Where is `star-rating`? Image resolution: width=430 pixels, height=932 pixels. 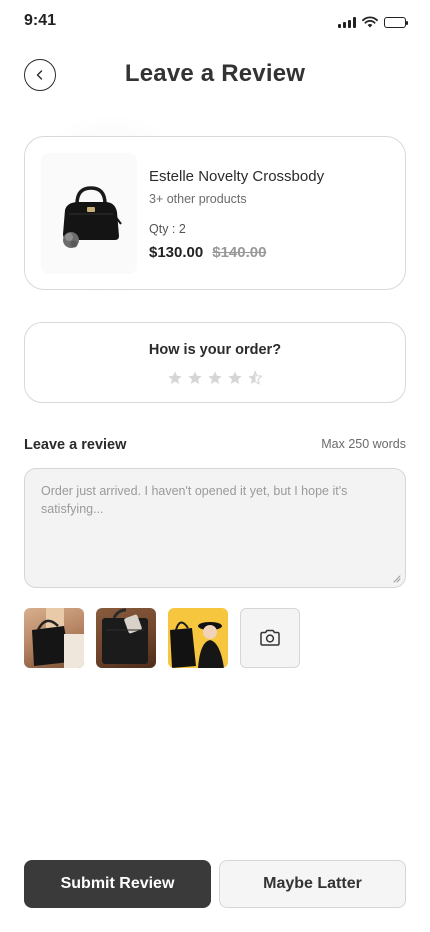 star-rating is located at coordinates (215, 378).